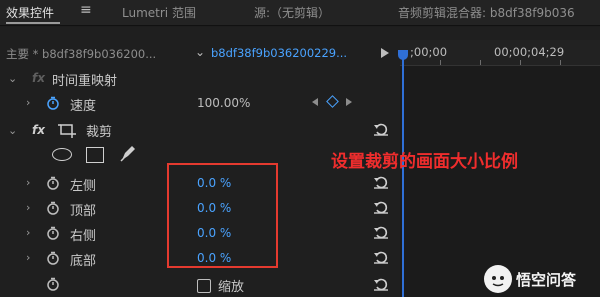 This screenshot has width=600, height=297. Describe the element at coordinates (403, 177) in the screenshot. I see `playhead` at that location.